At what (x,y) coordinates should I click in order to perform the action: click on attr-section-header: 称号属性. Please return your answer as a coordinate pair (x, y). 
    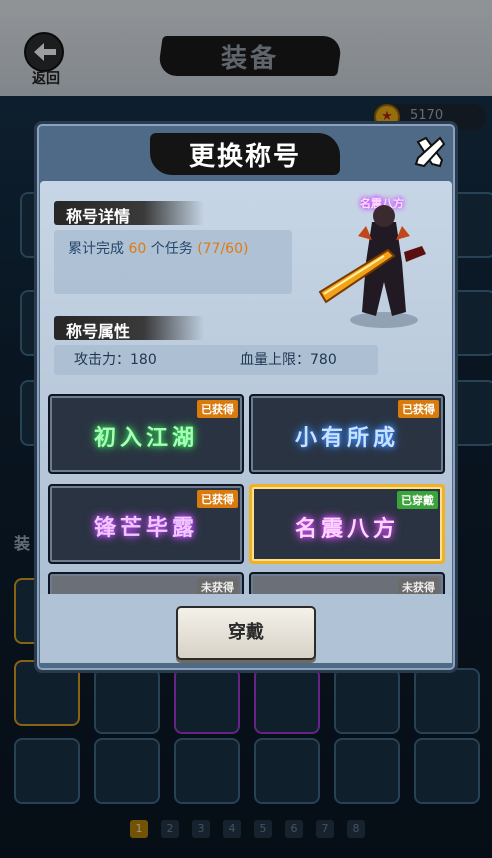
    Looking at the image, I should click on (98, 331).